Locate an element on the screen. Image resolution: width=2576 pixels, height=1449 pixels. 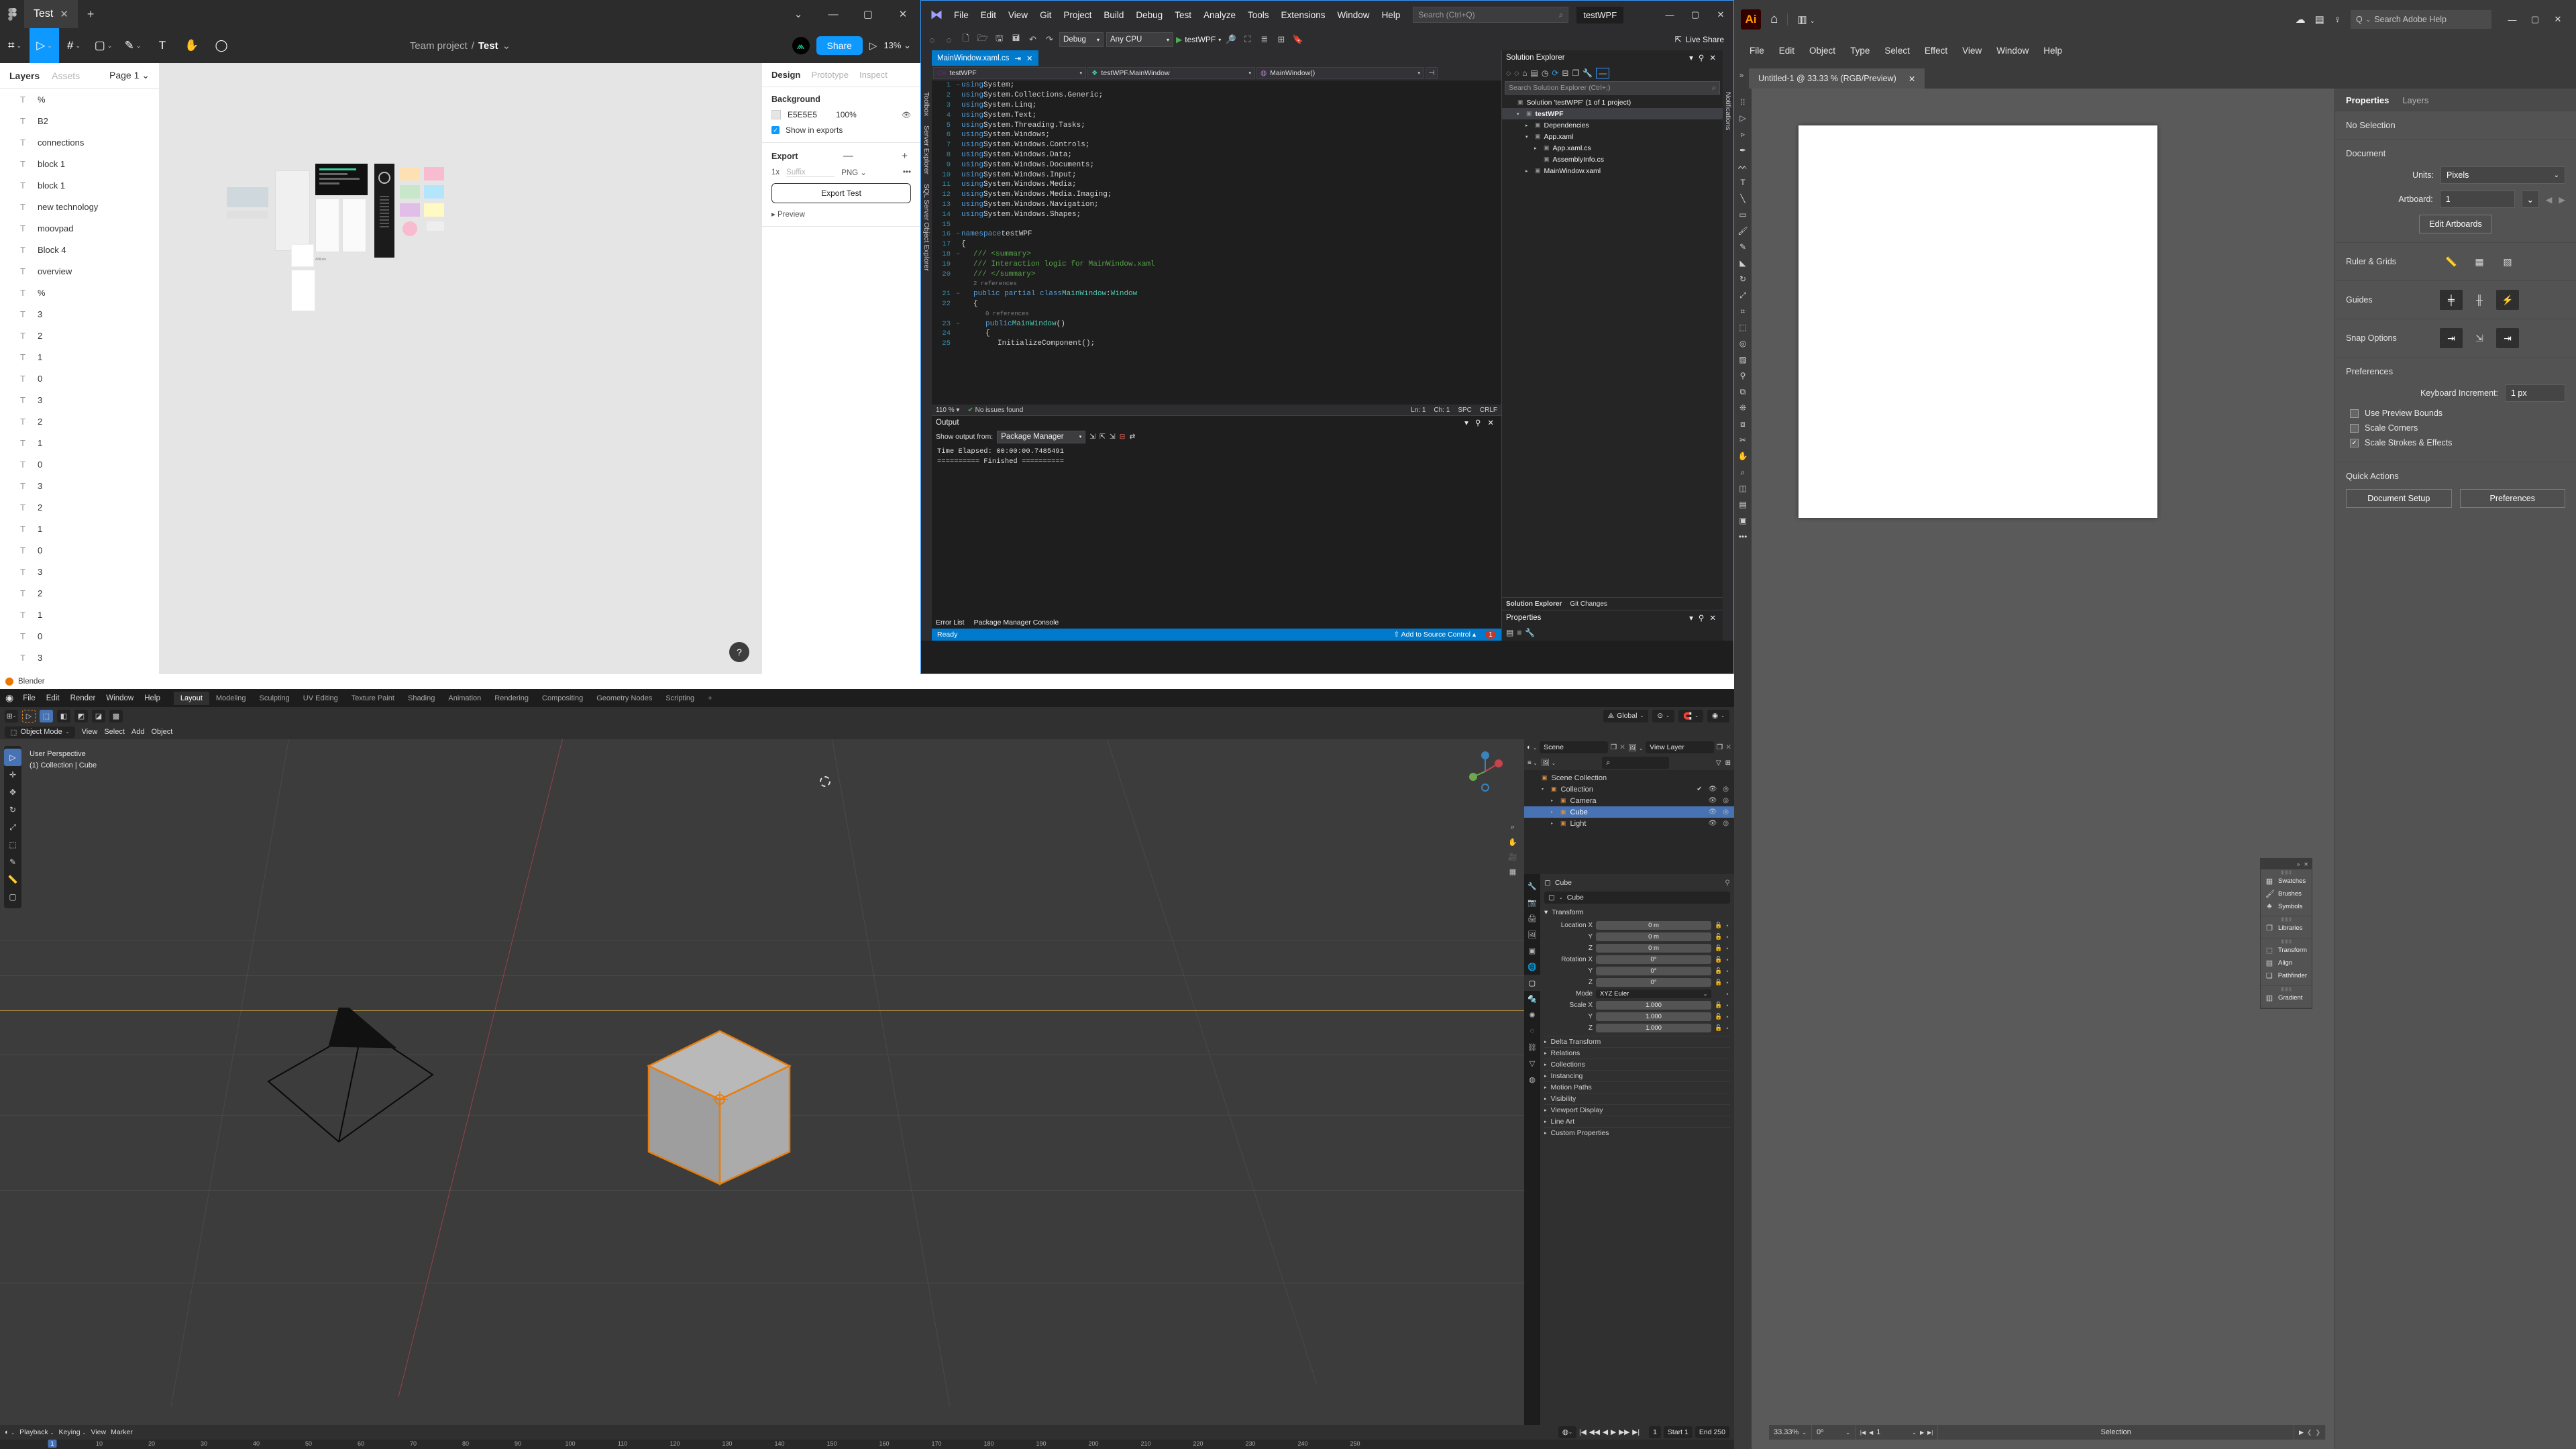
properties-accordion: ▸ Custom Properties is located at coordinates (1637, 1132).